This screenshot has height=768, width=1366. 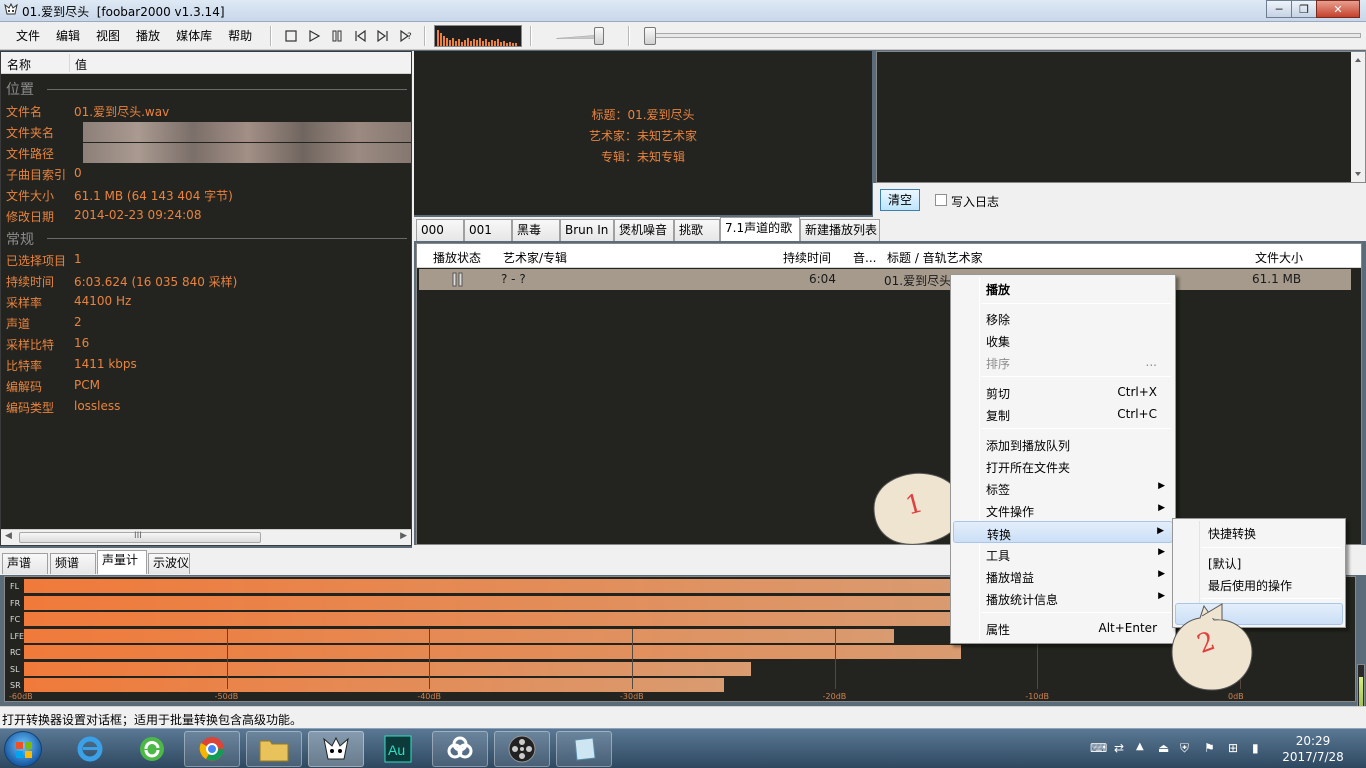 What do you see at coordinates (840, 230) in the screenshot?
I see `tab-playlist-new: 新建播放列表` at bounding box center [840, 230].